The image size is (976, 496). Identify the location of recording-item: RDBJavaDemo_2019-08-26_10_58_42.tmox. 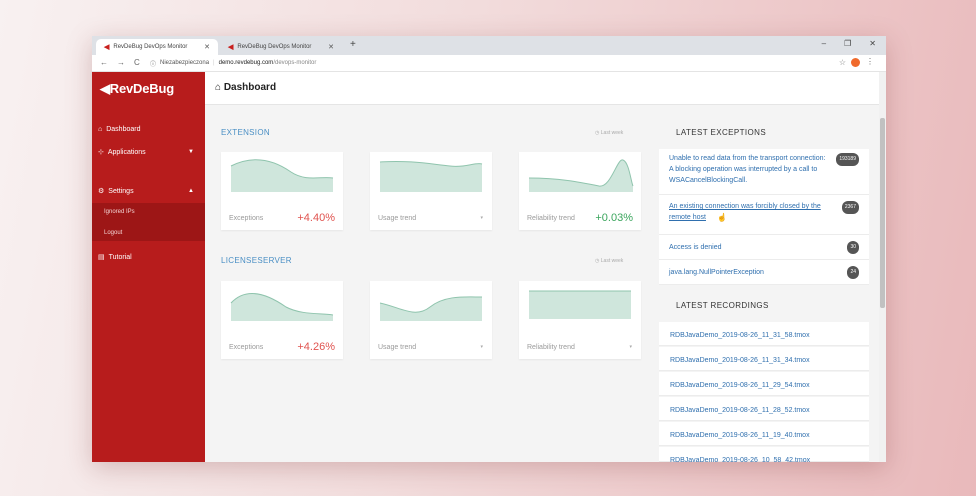
(764, 454).